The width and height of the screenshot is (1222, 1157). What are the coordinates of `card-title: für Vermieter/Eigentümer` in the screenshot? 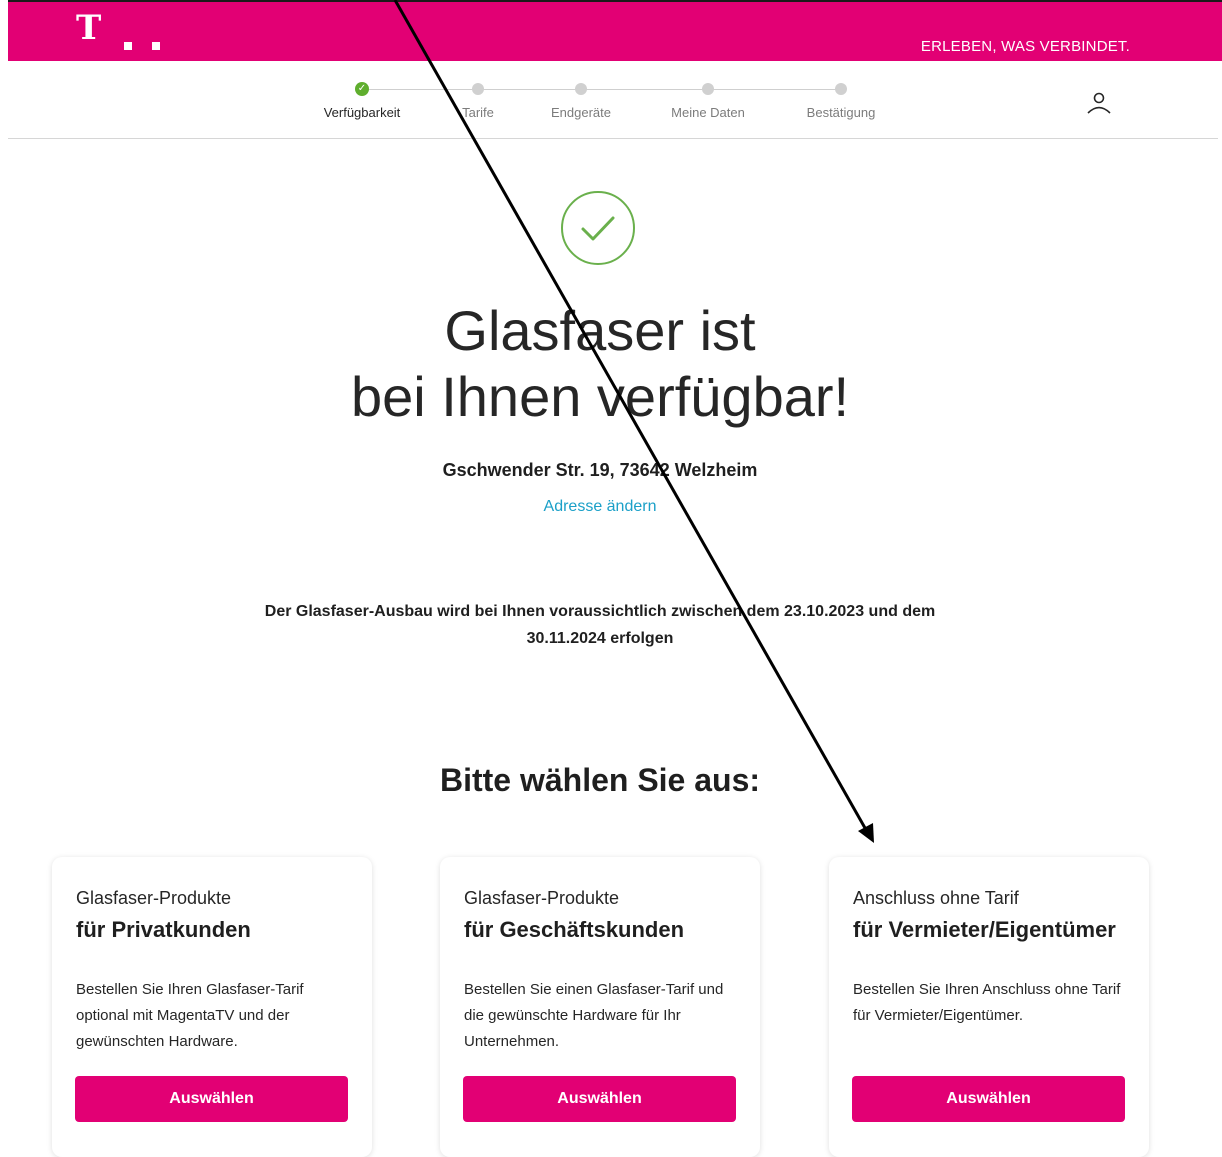 It's located at (984, 929).